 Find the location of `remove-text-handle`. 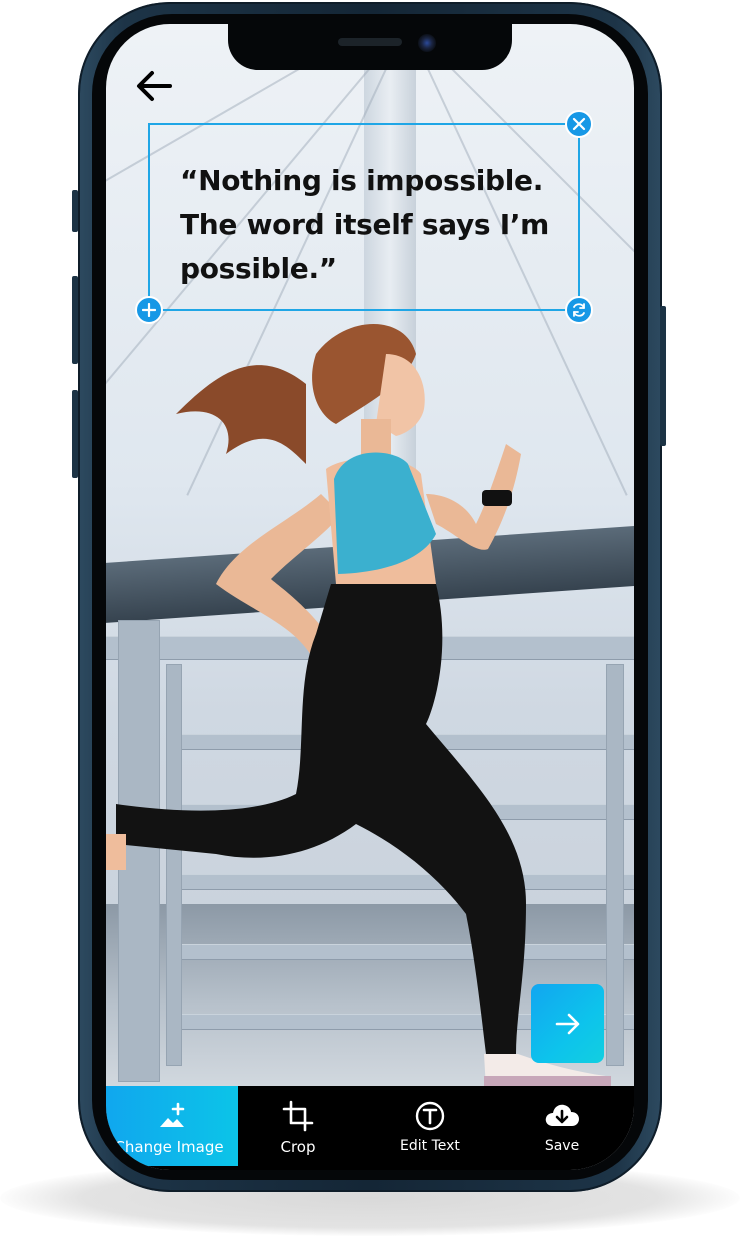

remove-text-handle is located at coordinates (579, 124).